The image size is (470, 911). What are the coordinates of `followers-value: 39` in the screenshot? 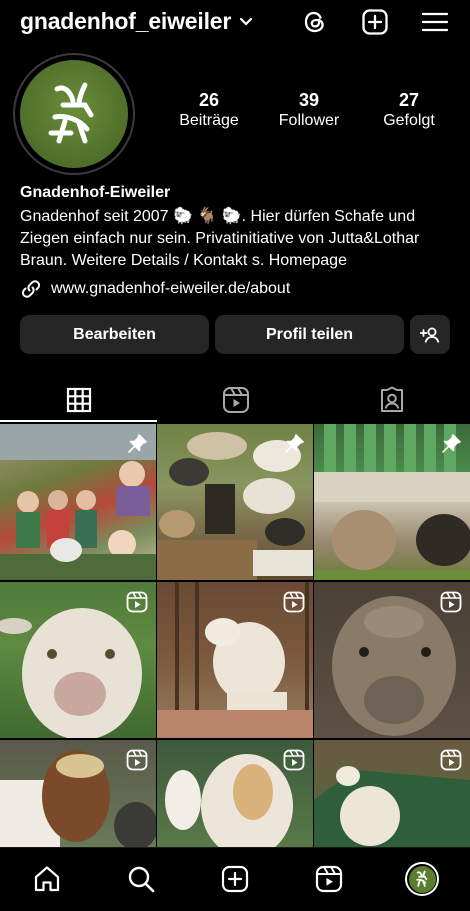 It's located at (309, 100).